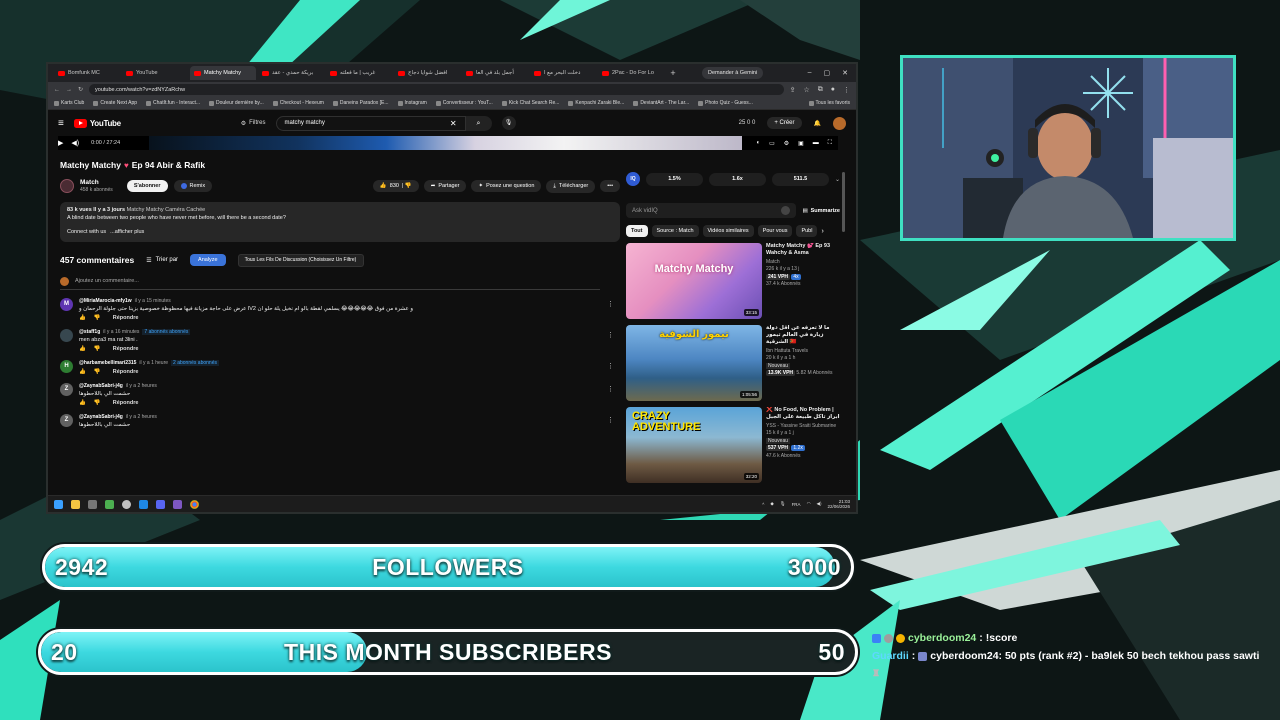  I want to click on fullscreen-icon: ⛶, so click(830, 143).